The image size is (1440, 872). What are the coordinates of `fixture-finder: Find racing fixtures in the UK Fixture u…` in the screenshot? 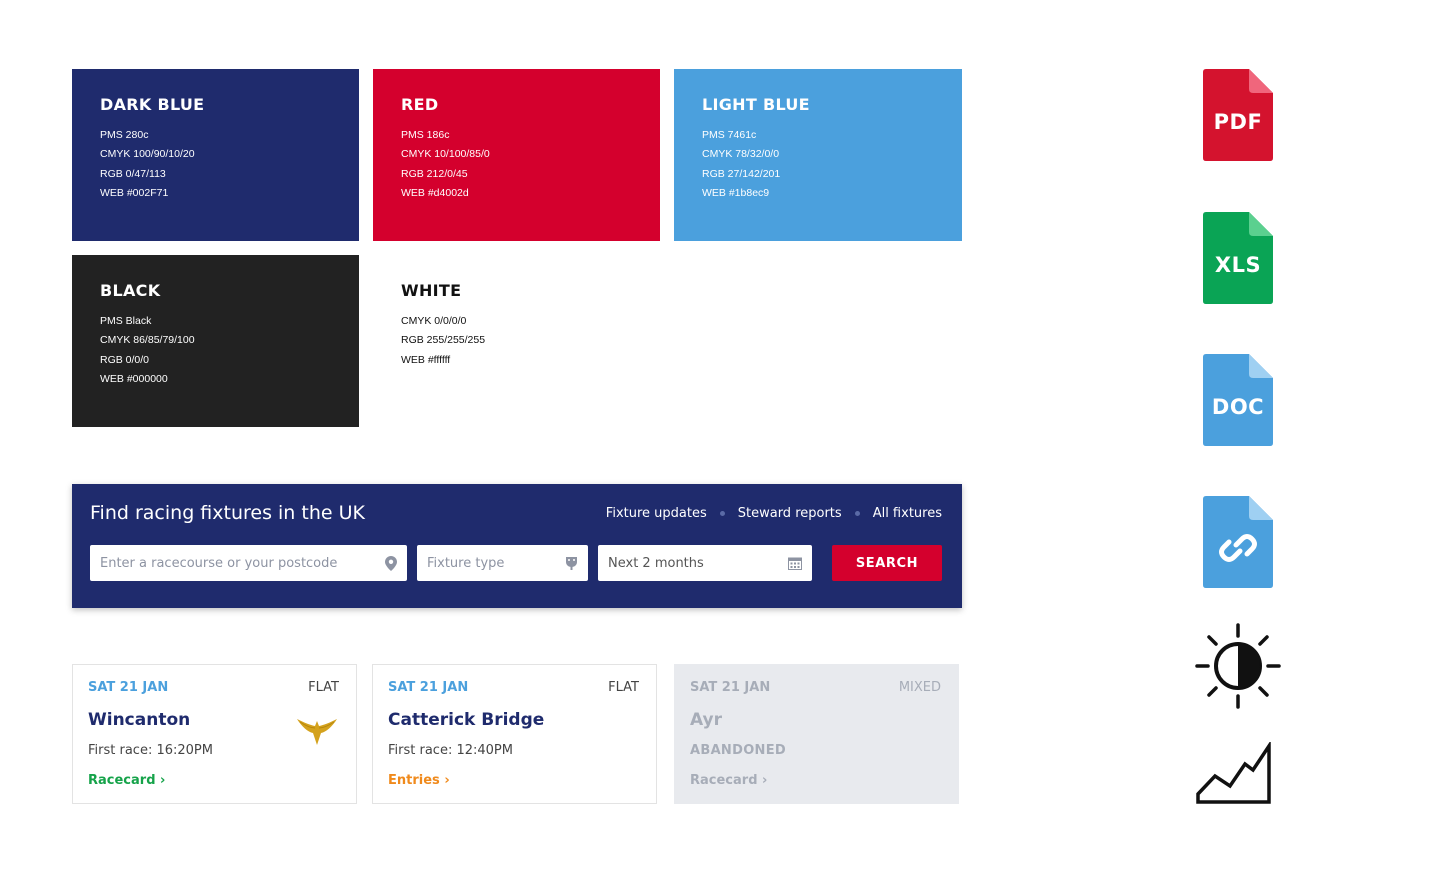 It's located at (517, 546).